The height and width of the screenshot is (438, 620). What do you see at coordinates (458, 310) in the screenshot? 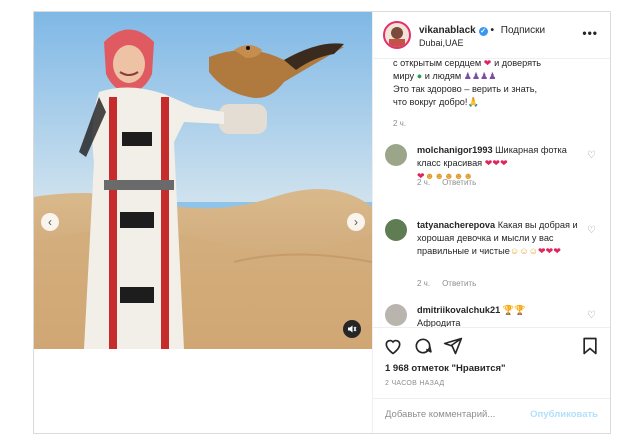
I see `comment-username: dmitriikovalchuk21` at bounding box center [458, 310].